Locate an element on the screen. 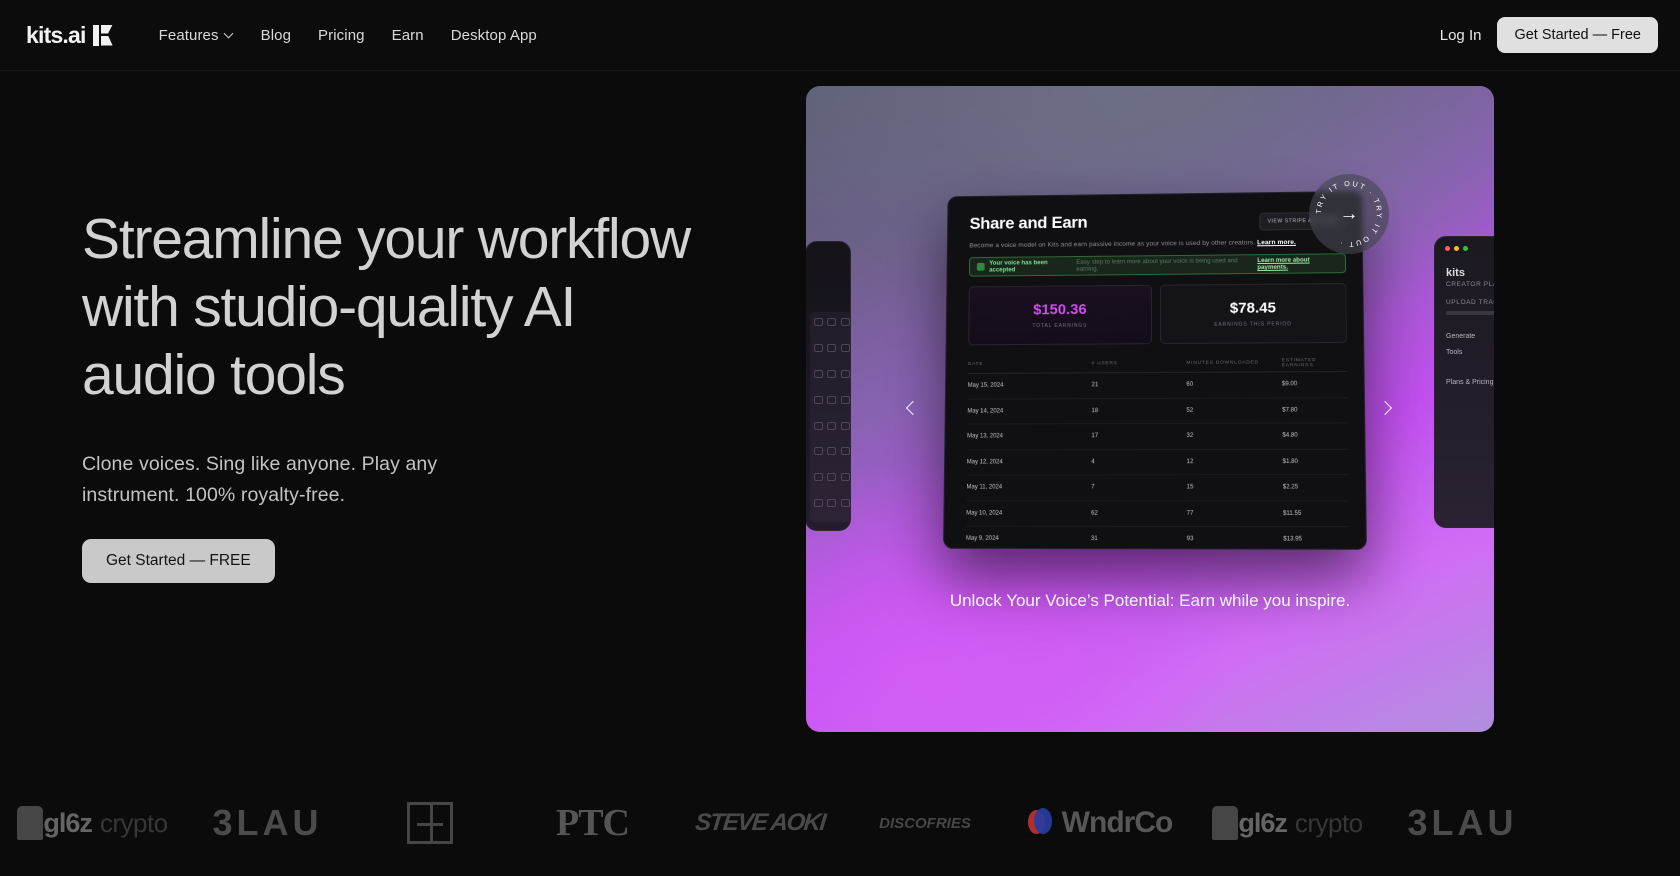  table-col-users: # USERS is located at coordinates (1104, 364).